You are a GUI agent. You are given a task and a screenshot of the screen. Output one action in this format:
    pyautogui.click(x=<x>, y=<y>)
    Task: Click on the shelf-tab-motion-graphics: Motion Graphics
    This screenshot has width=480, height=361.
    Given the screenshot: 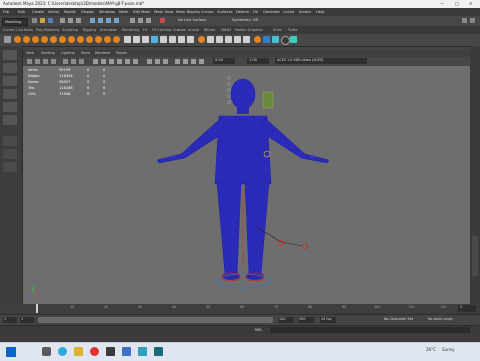 What is the action you would take?
    pyautogui.click(x=249, y=30)
    